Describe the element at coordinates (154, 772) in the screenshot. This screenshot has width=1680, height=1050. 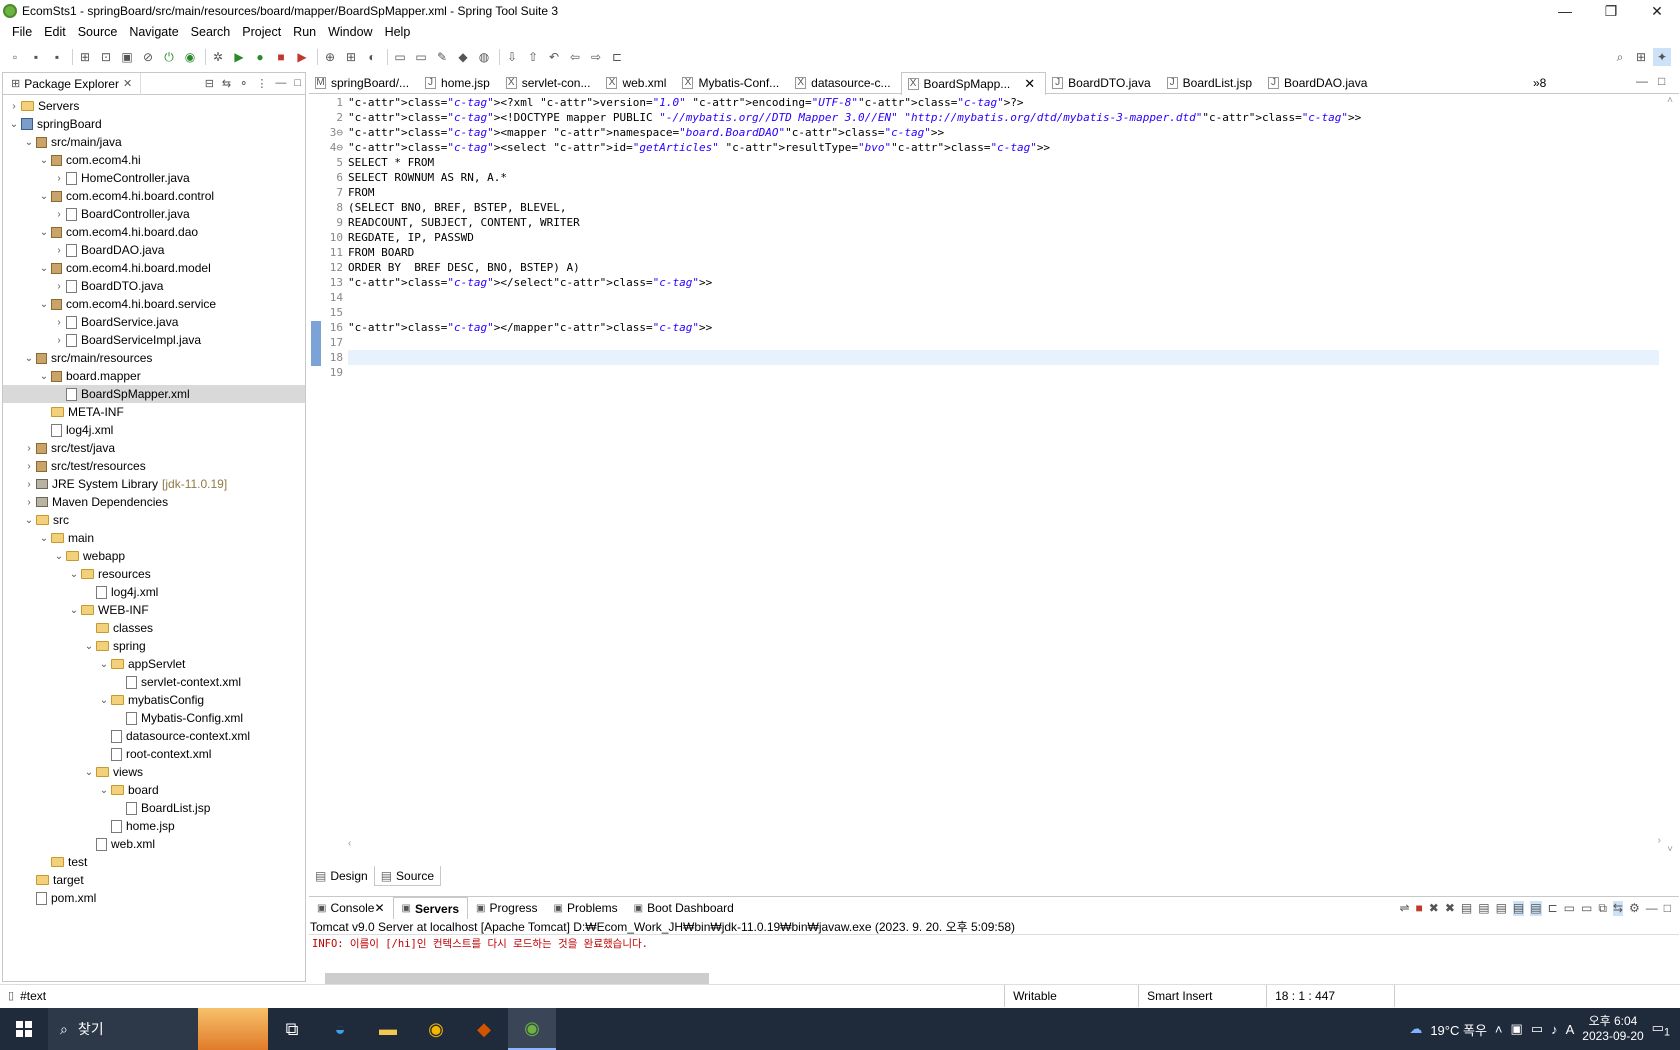
I see `tree-item: ⌄ views` at that location.